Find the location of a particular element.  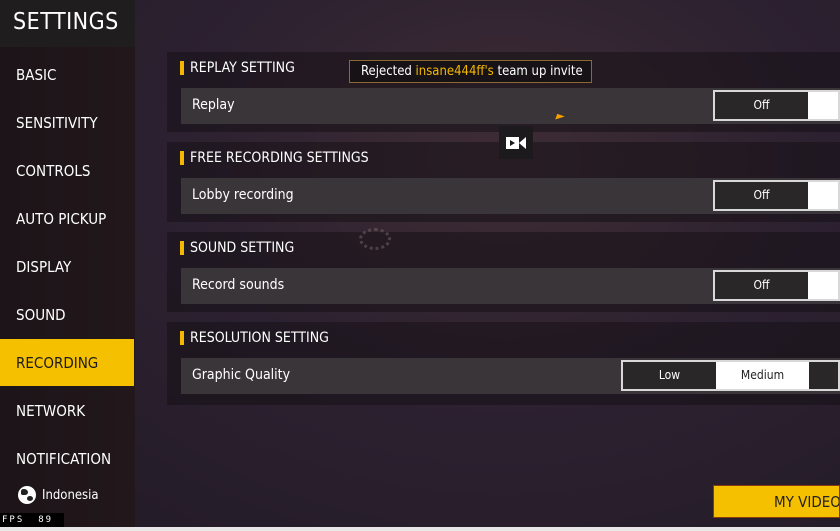

section-title: SOUND SETTING is located at coordinates (242, 248).